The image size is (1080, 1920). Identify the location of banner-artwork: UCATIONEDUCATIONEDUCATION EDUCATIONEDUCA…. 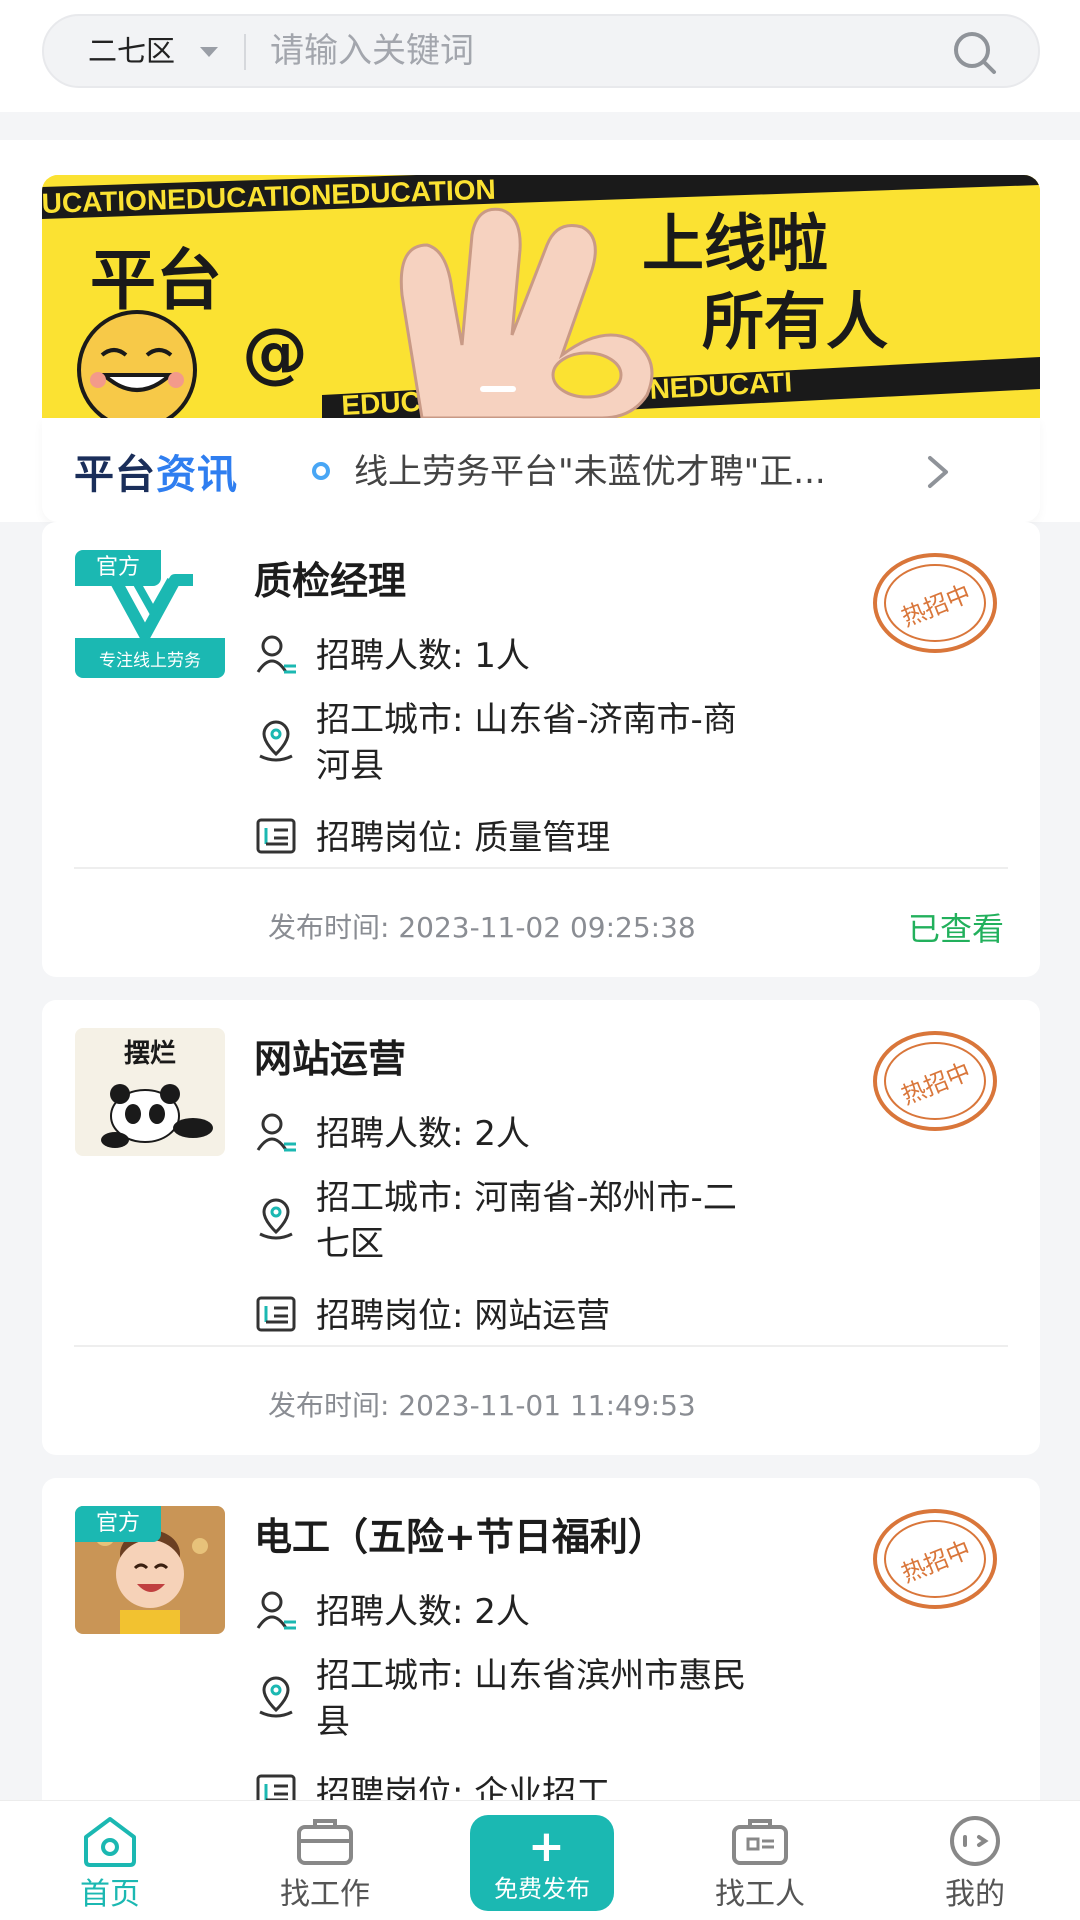
(541, 296).